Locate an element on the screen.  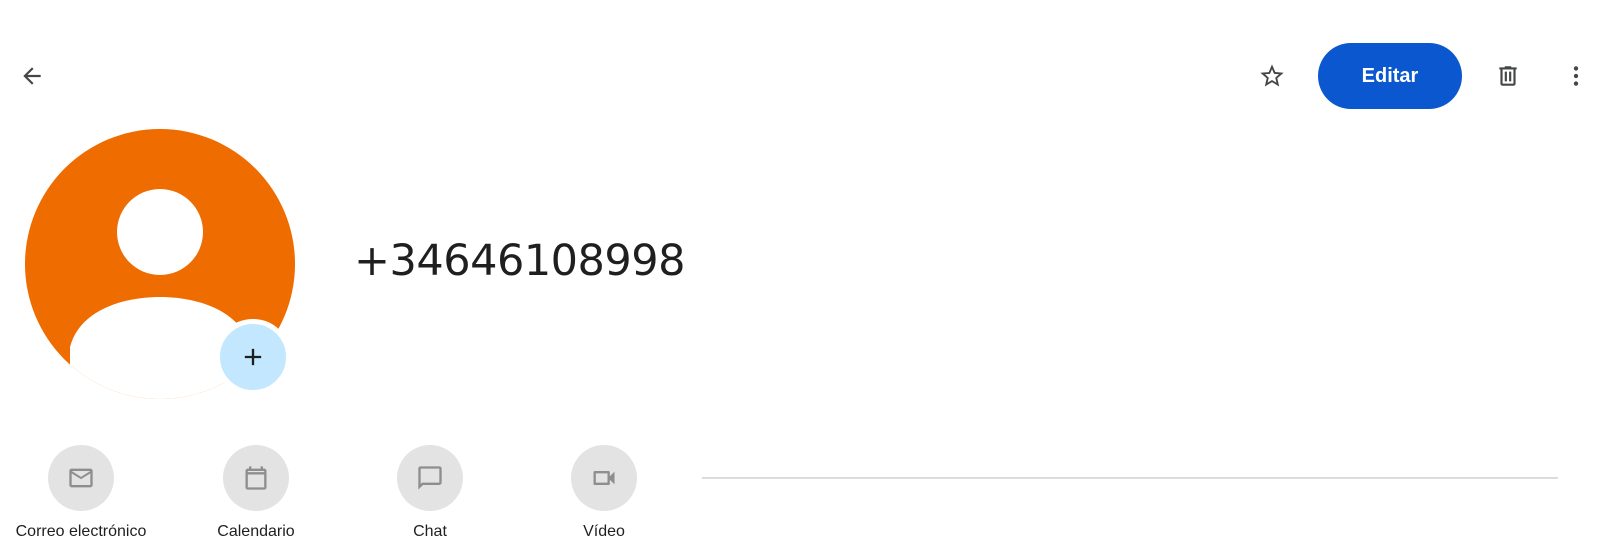
star-button is located at coordinates (1272, 76).